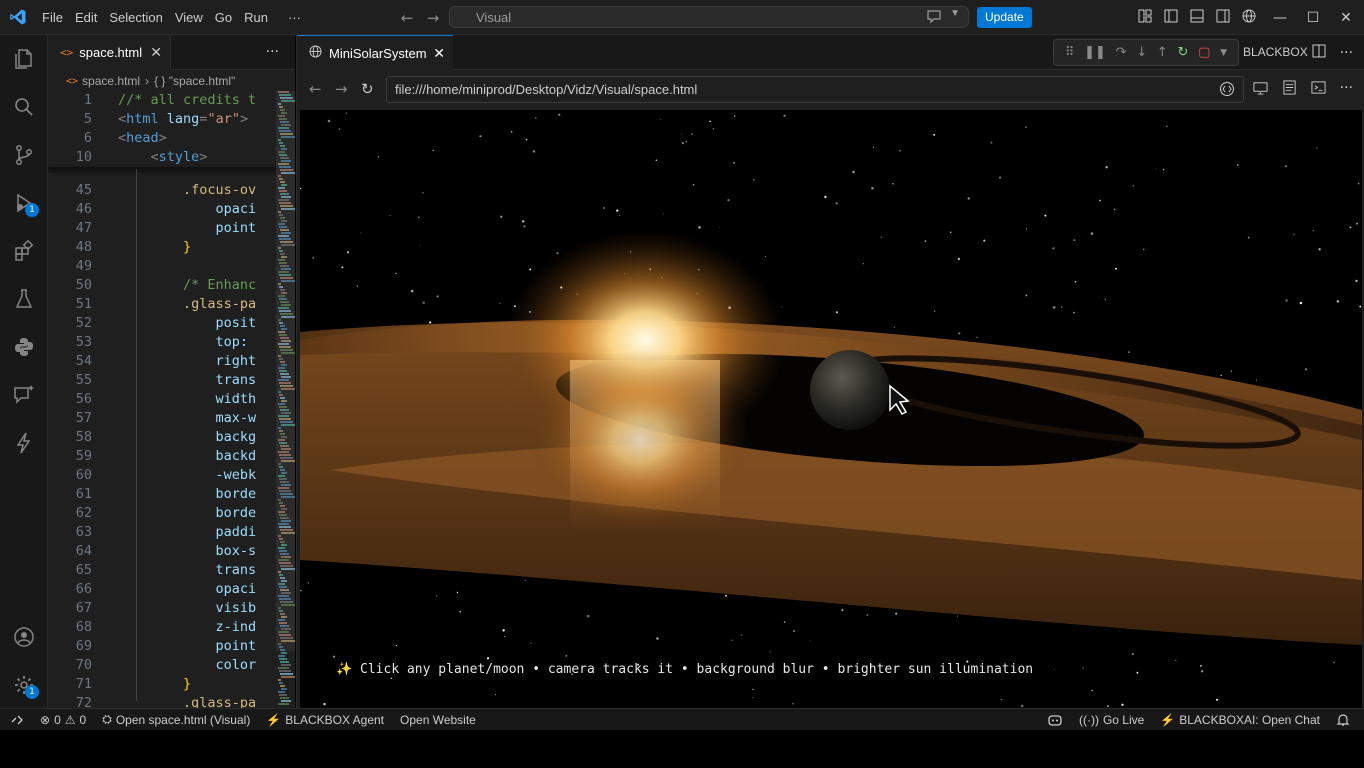  What do you see at coordinates (16, 720) in the screenshot?
I see `remote-indicator-icon` at bounding box center [16, 720].